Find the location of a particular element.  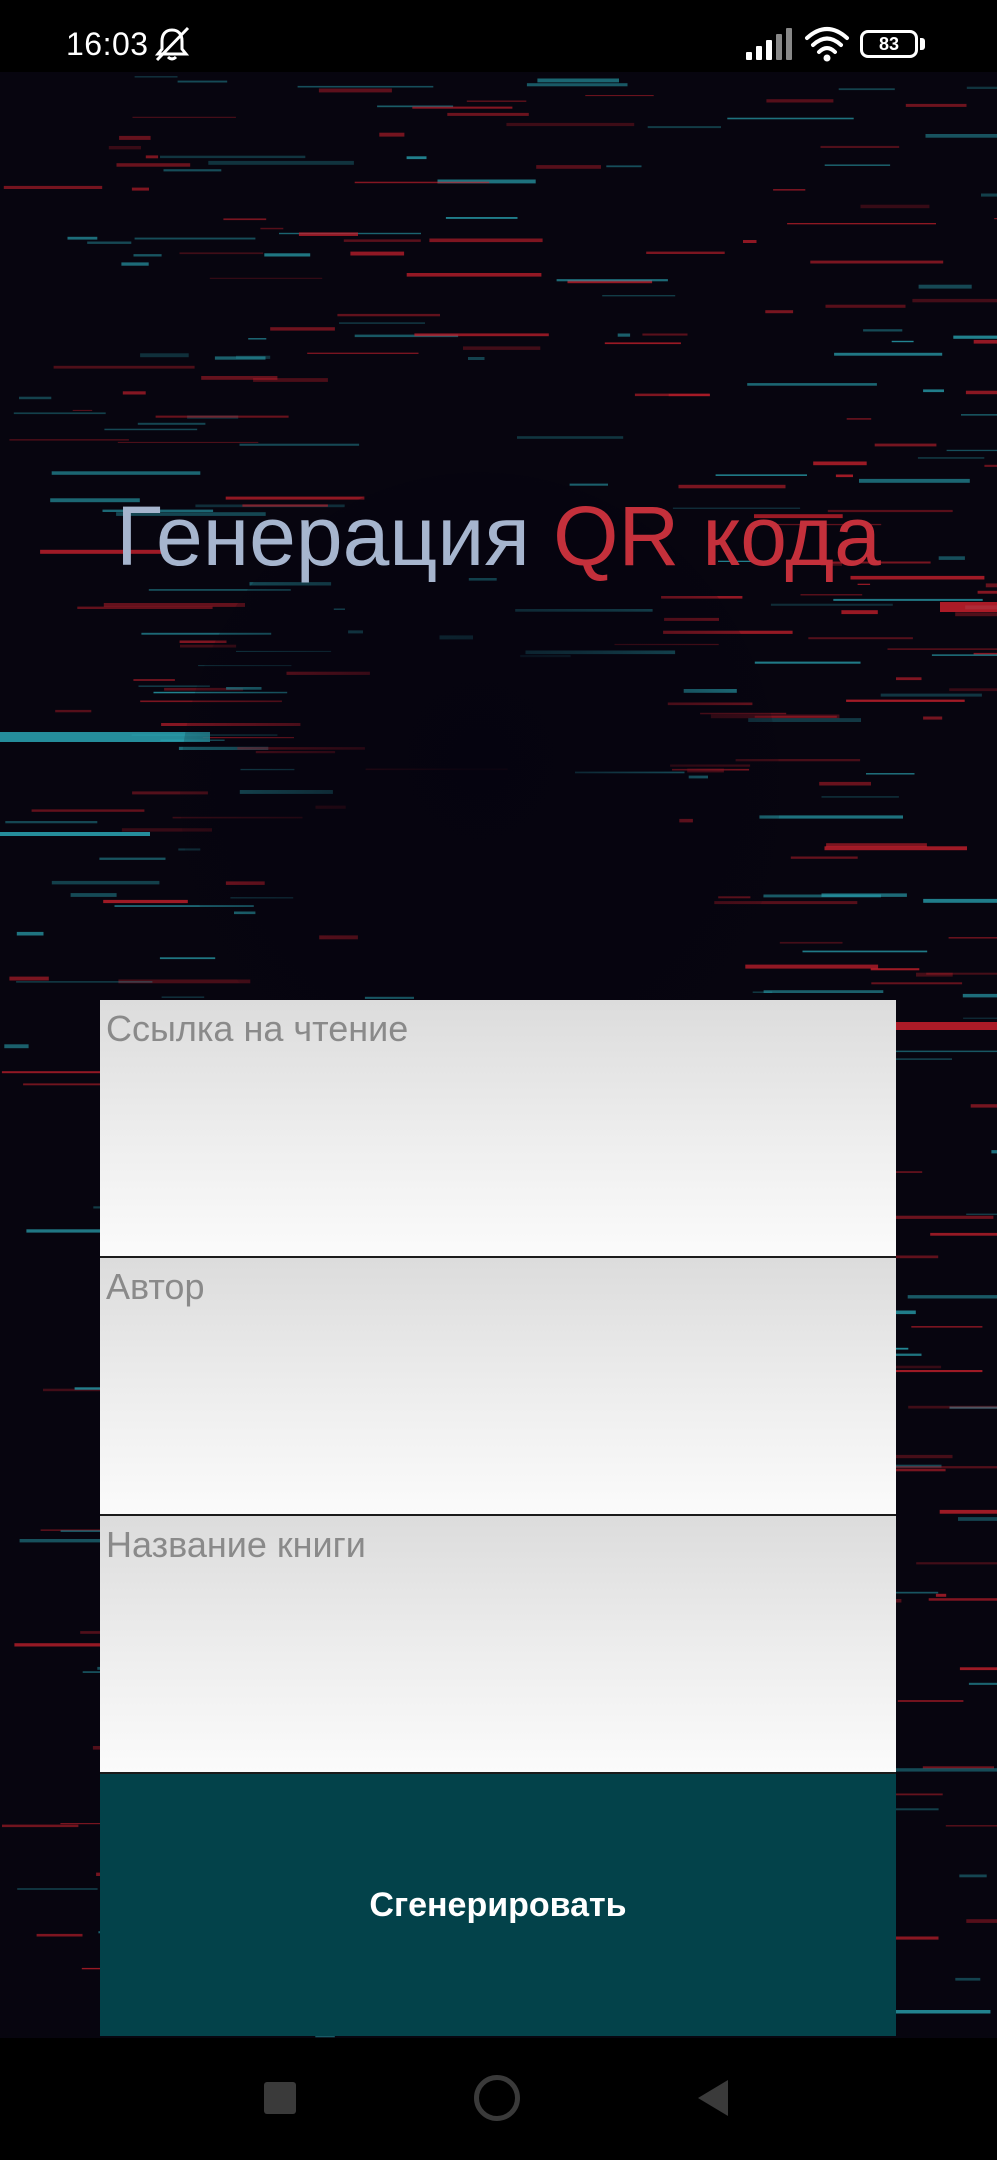

author-input is located at coordinates (498, 1386).